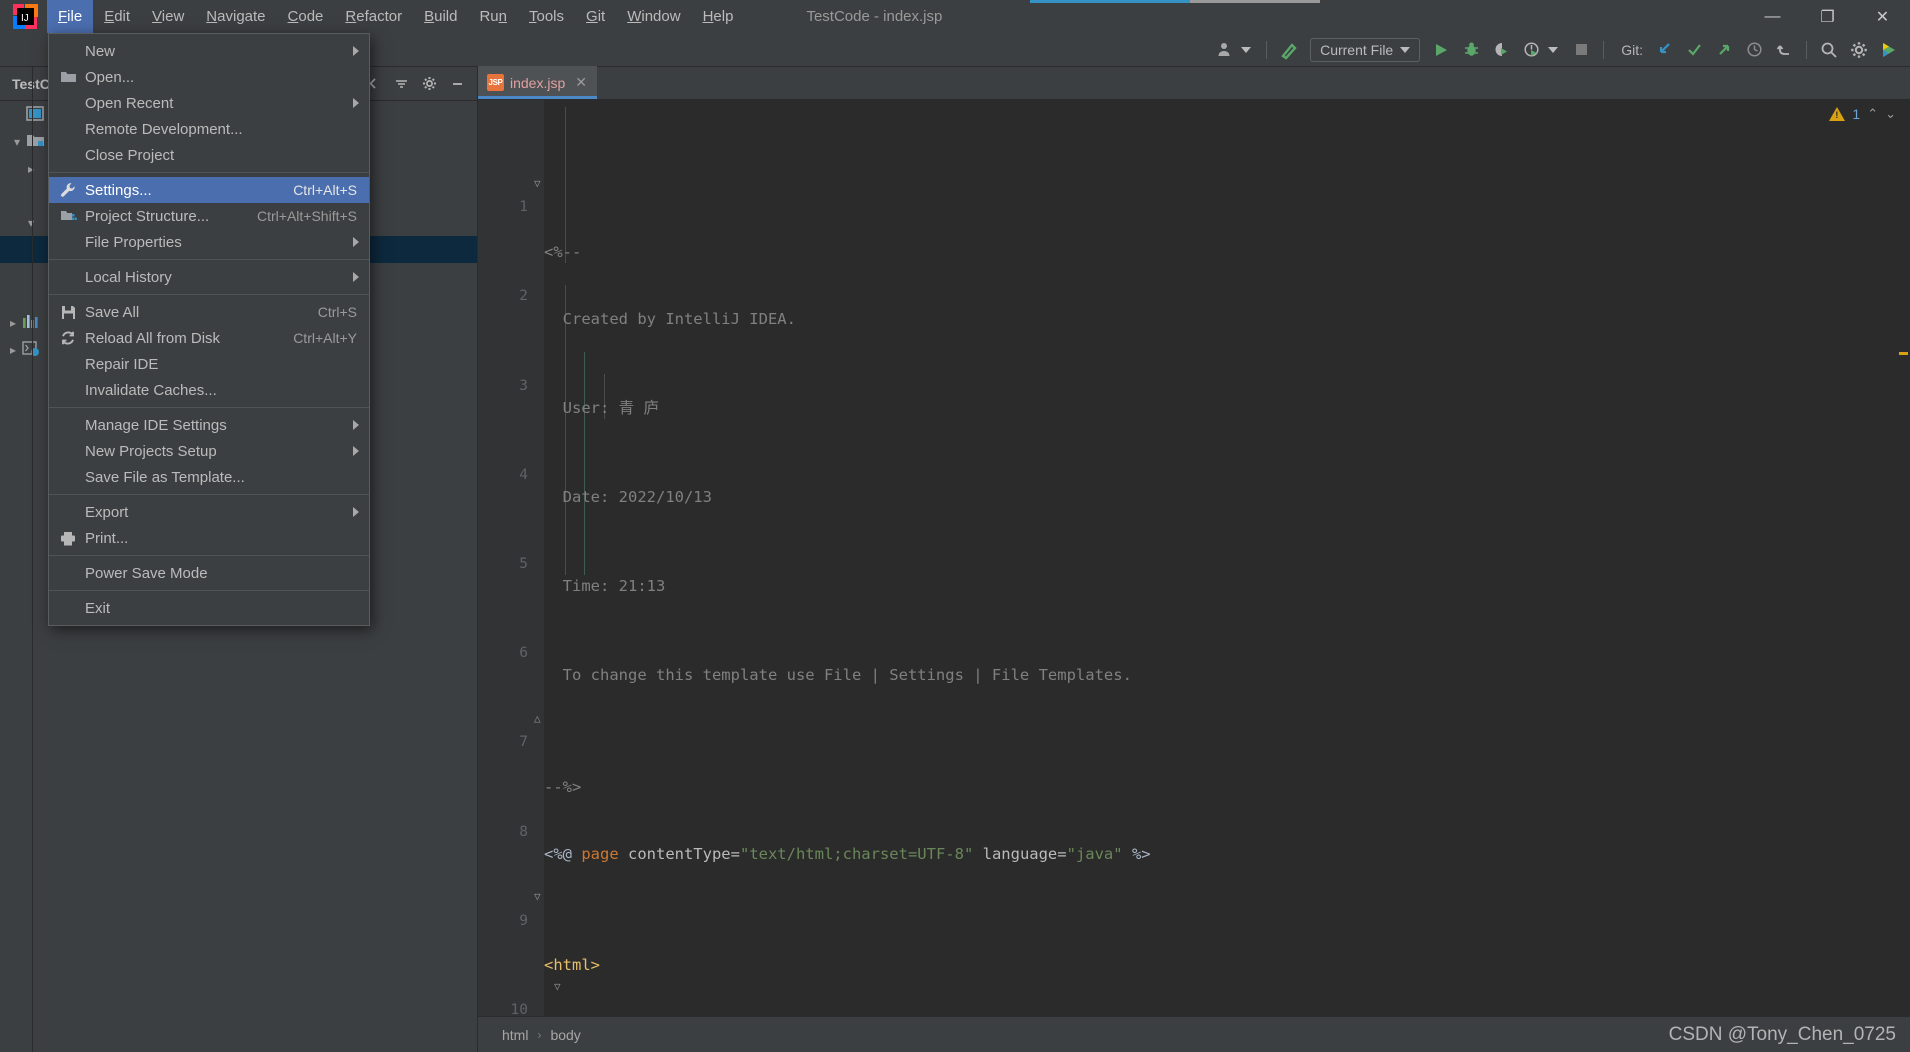  What do you see at coordinates (32, 559) in the screenshot?
I see `tool-strip-divider` at bounding box center [32, 559].